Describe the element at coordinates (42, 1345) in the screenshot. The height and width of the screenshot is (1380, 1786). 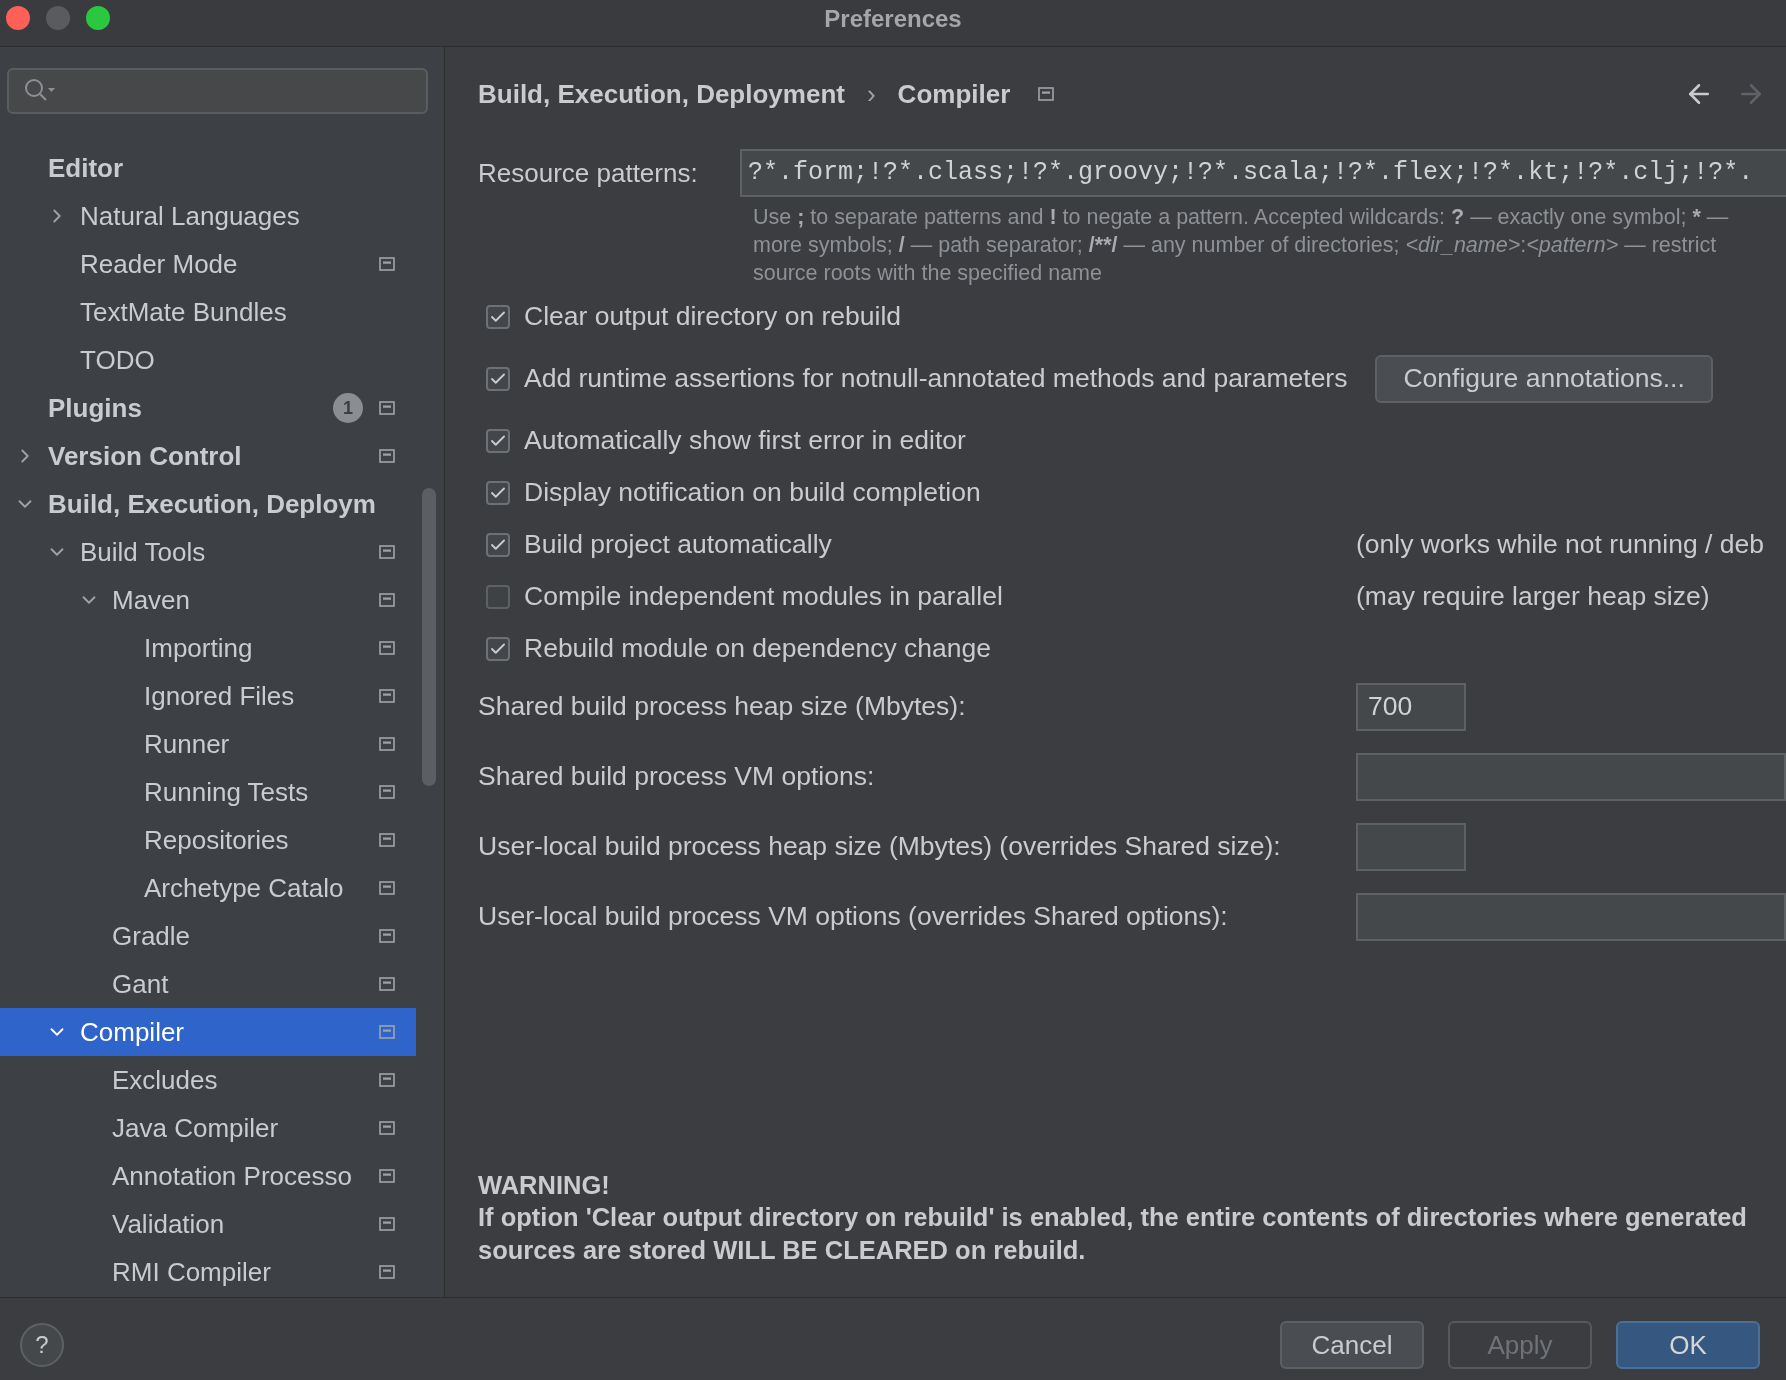
I see `help-button: ?` at that location.